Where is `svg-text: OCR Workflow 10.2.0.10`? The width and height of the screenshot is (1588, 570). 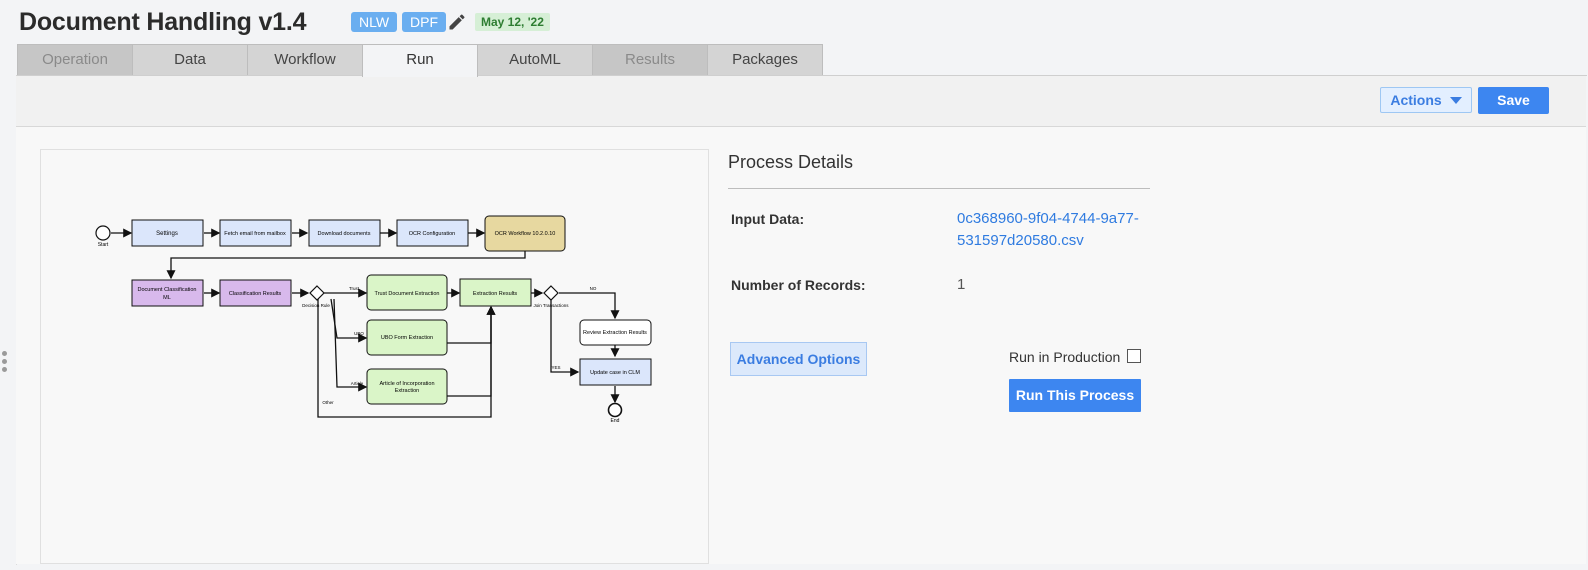 svg-text: OCR Workflow 10.2.0.10 is located at coordinates (525, 234).